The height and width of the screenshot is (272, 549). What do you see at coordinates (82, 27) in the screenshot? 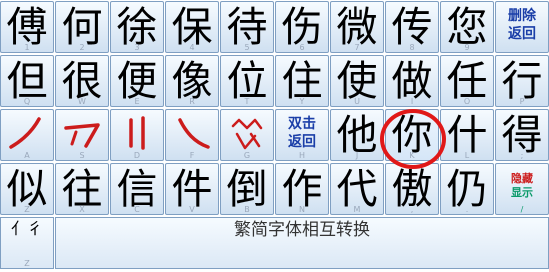
I see `key-char: 何2` at bounding box center [82, 27].